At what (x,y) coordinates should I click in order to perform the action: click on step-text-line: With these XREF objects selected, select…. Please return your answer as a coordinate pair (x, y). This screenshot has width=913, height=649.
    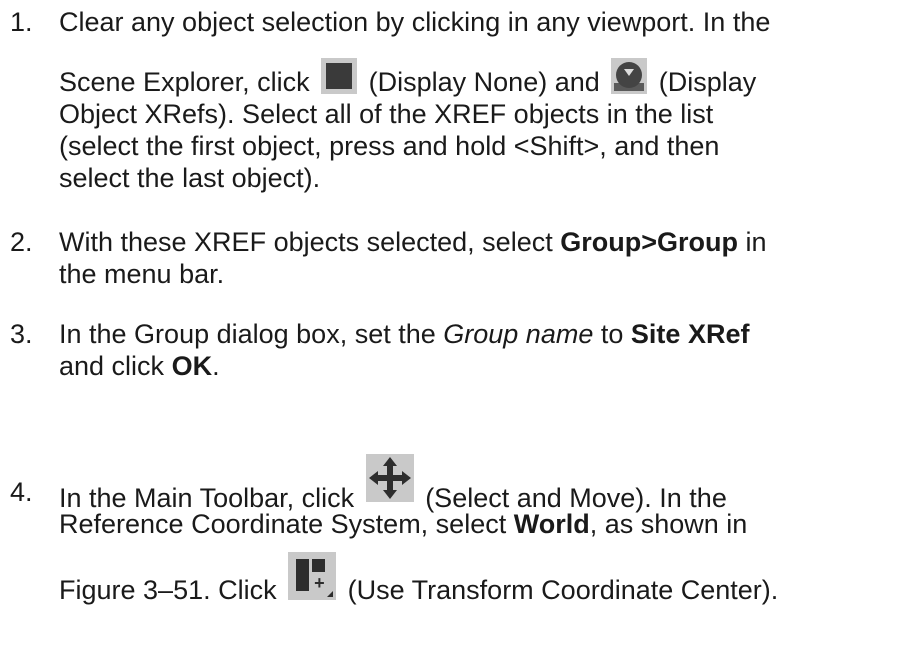
    Looking at the image, I should click on (413, 242).